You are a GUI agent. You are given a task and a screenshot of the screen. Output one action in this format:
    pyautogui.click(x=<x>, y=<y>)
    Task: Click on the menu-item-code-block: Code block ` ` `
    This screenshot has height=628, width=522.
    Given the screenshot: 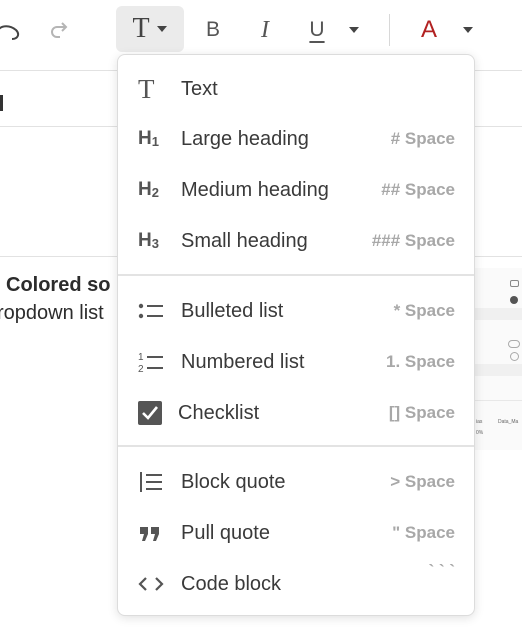 What is the action you would take?
    pyautogui.click(x=296, y=584)
    